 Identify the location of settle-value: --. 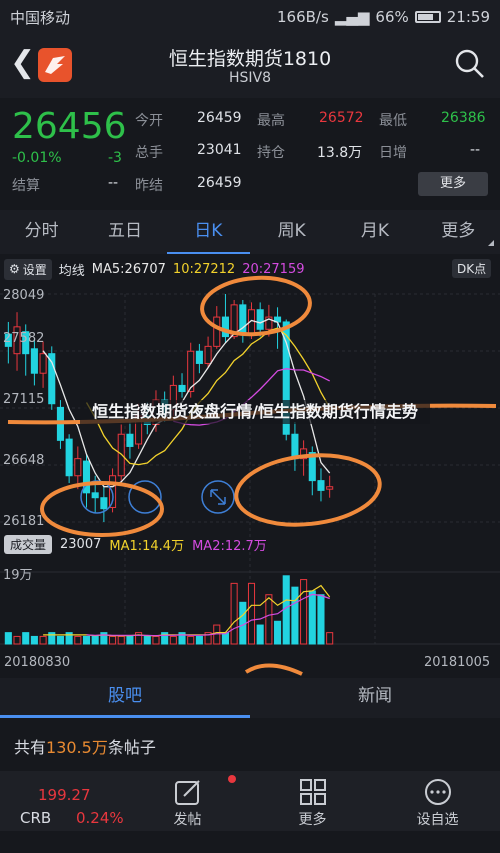
(113, 183).